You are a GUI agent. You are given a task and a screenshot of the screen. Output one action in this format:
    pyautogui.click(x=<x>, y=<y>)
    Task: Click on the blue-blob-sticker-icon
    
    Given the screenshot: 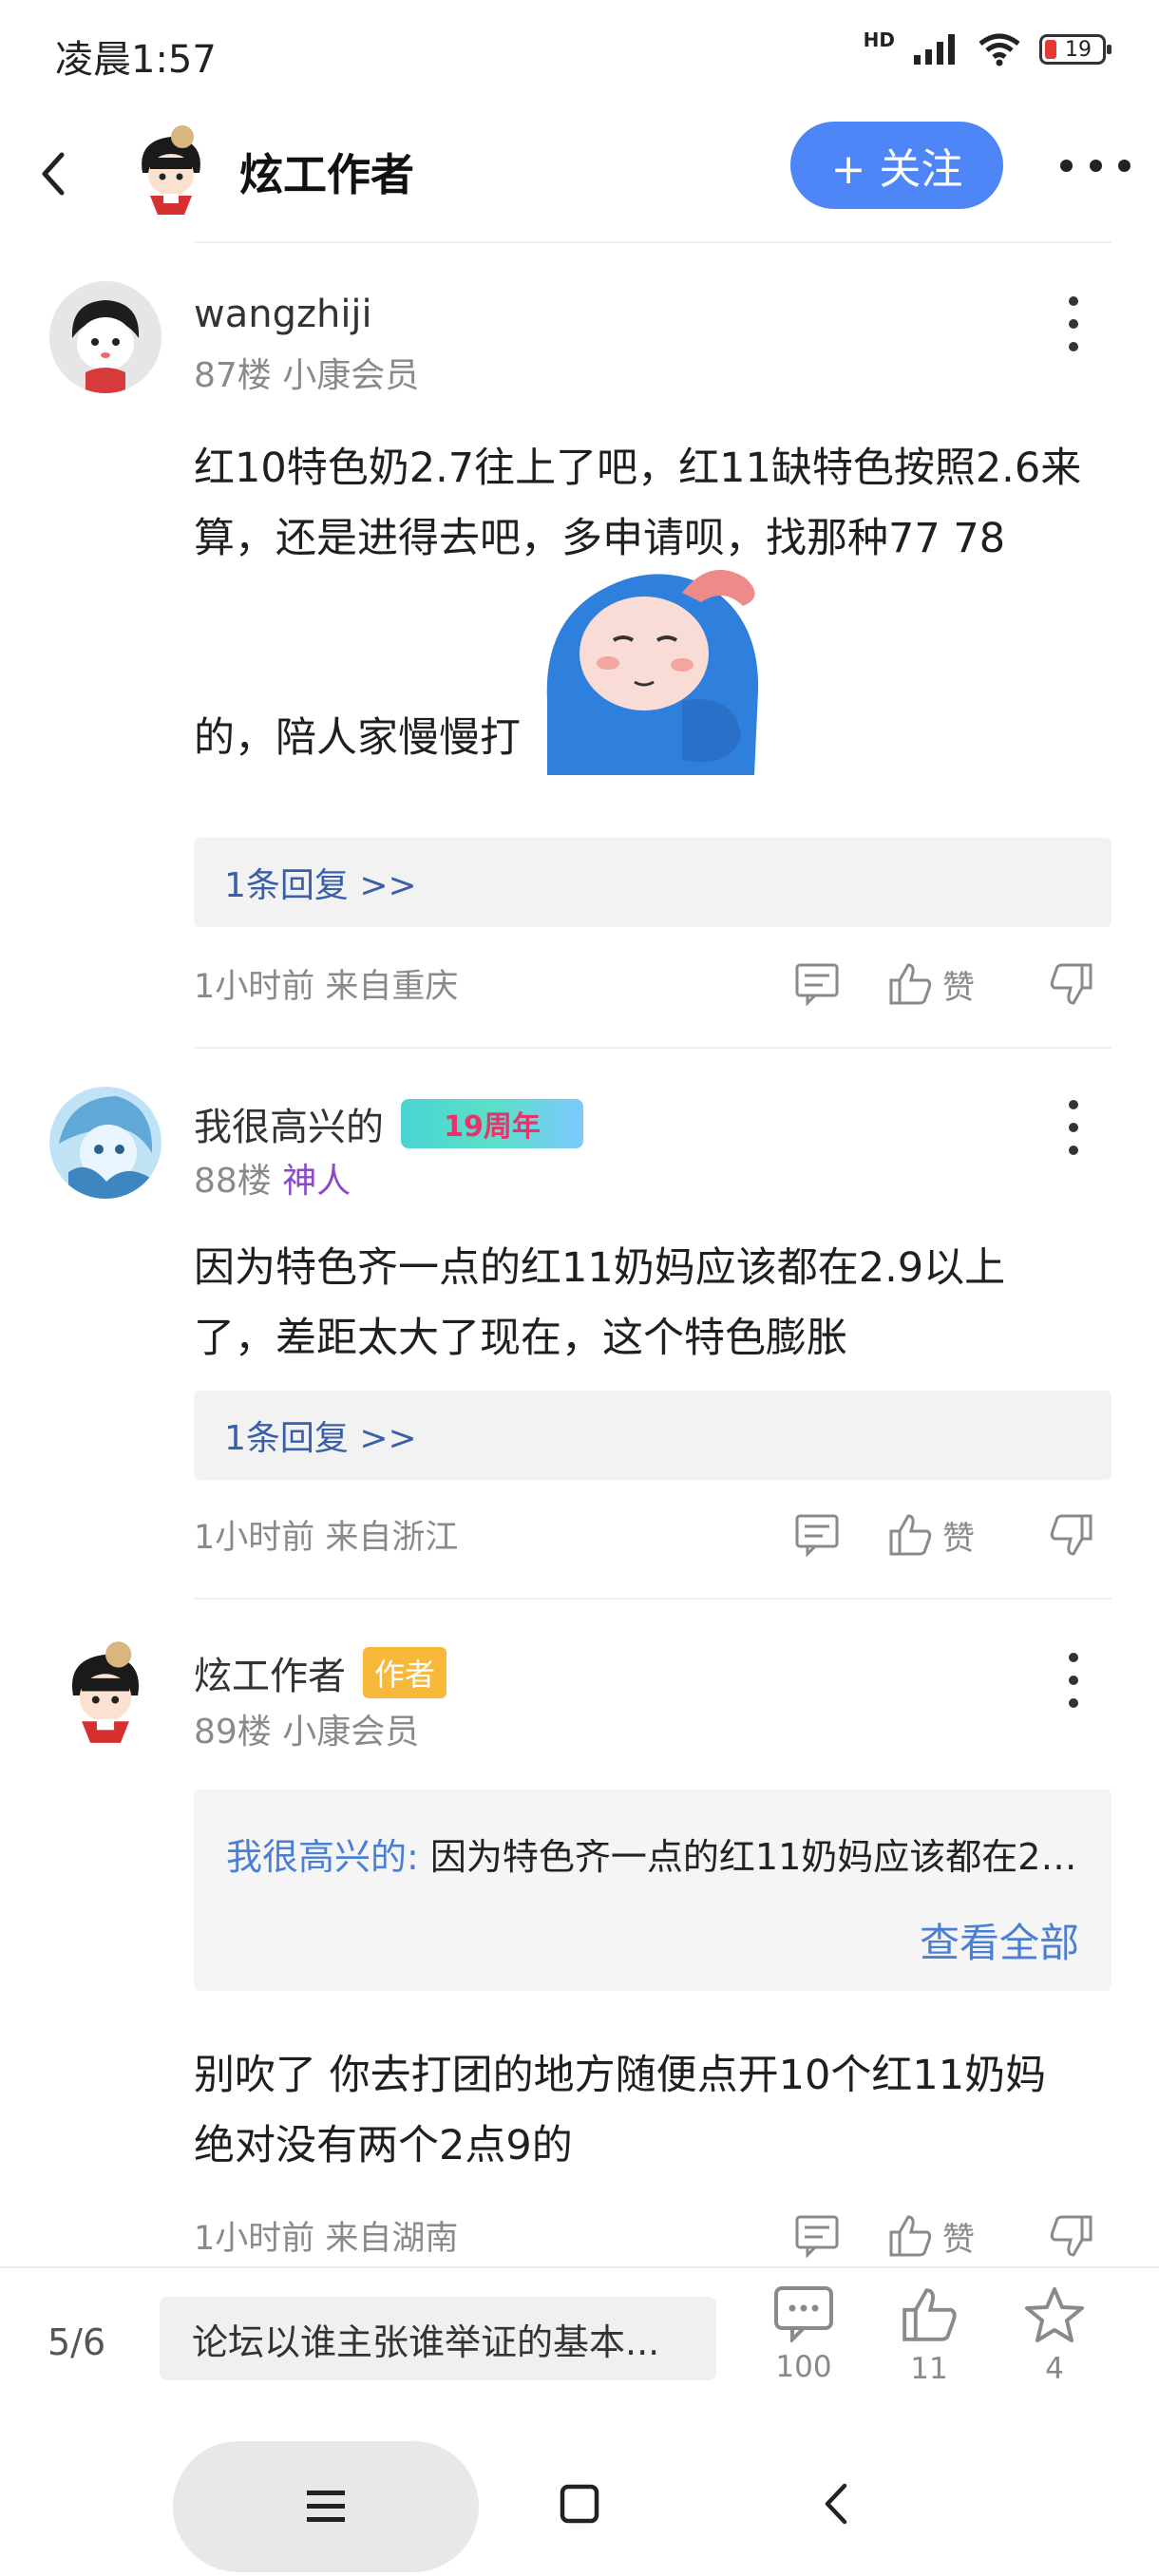 What is the action you would take?
    pyautogui.click(x=652, y=672)
    